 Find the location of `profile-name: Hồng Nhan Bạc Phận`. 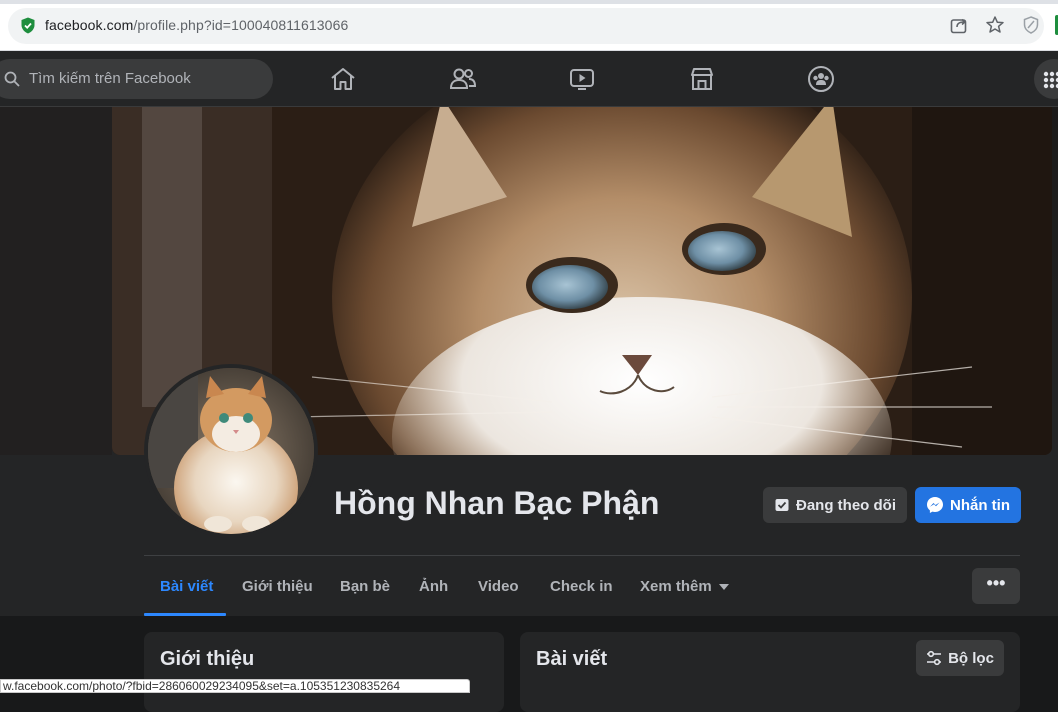

profile-name: Hồng Nhan Bạc Phận is located at coordinates (497, 503).